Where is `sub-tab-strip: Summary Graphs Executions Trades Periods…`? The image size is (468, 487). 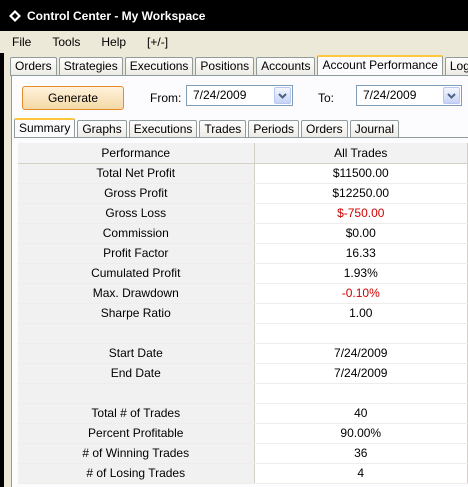 sub-tab-strip: Summary Graphs Executions Trades Periods… is located at coordinates (207, 128).